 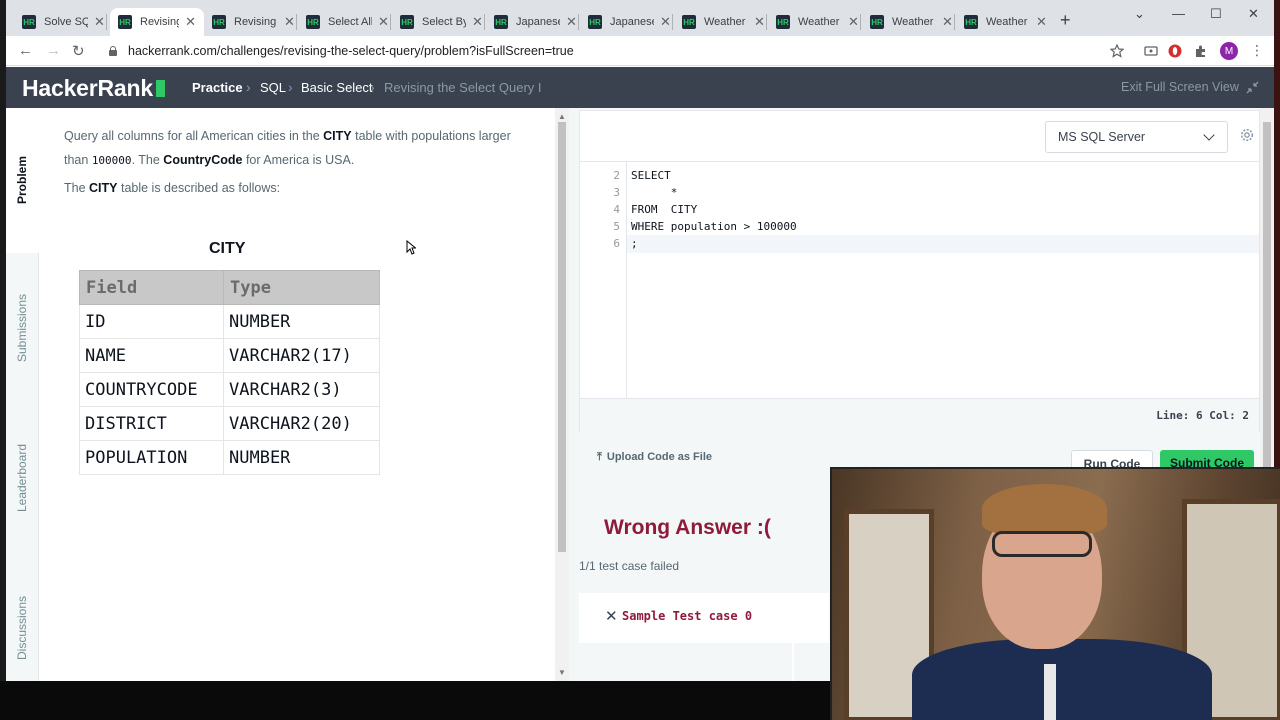 What do you see at coordinates (616, 175) in the screenshot?
I see `line-number: 2` at bounding box center [616, 175].